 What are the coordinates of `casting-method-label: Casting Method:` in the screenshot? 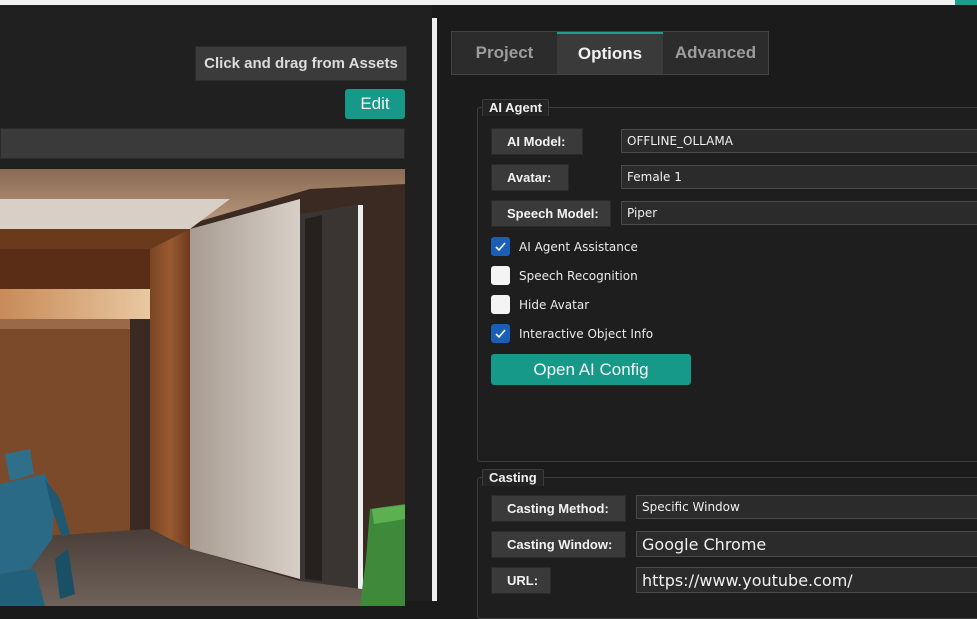 It's located at (558, 508).